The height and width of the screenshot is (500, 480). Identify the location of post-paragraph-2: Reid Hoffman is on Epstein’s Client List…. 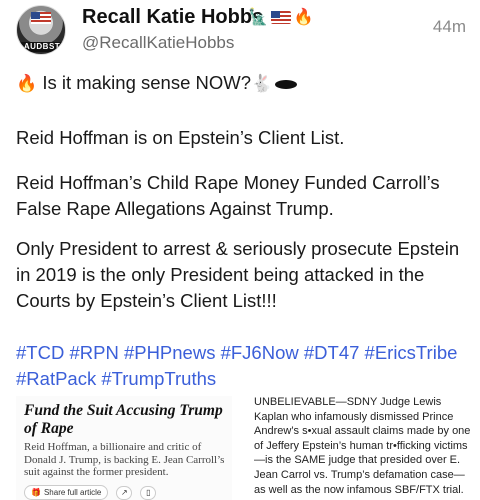
(180, 137).